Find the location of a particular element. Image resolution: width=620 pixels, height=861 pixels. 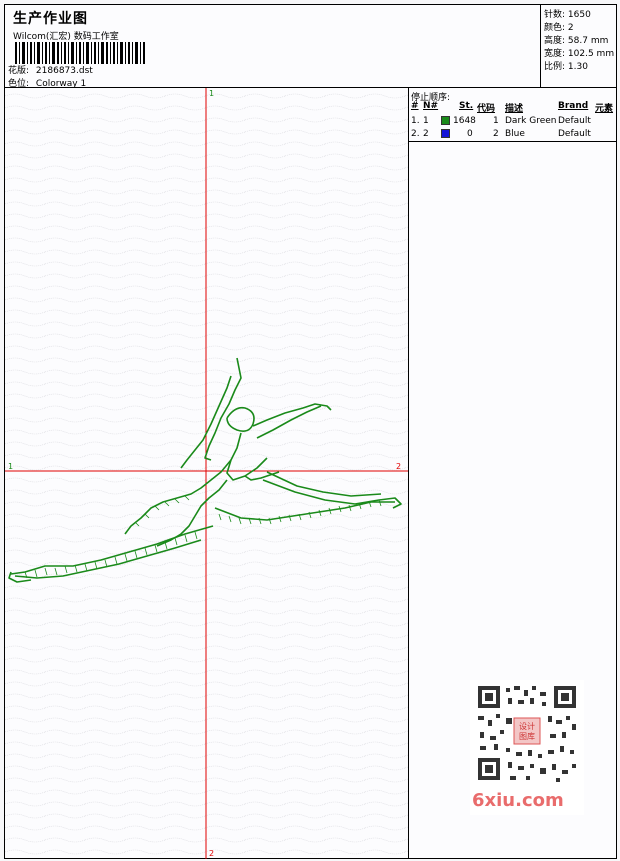

seal-text-2: 图库 is located at coordinates (527, 736).